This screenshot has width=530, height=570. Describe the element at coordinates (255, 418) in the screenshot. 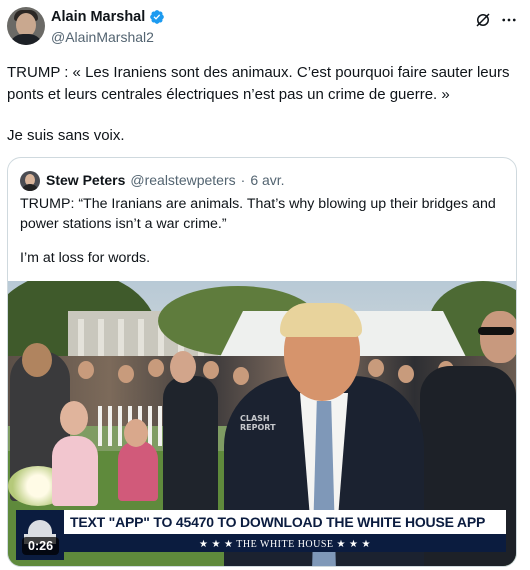

I see `watermark-line1: CLASH` at that location.